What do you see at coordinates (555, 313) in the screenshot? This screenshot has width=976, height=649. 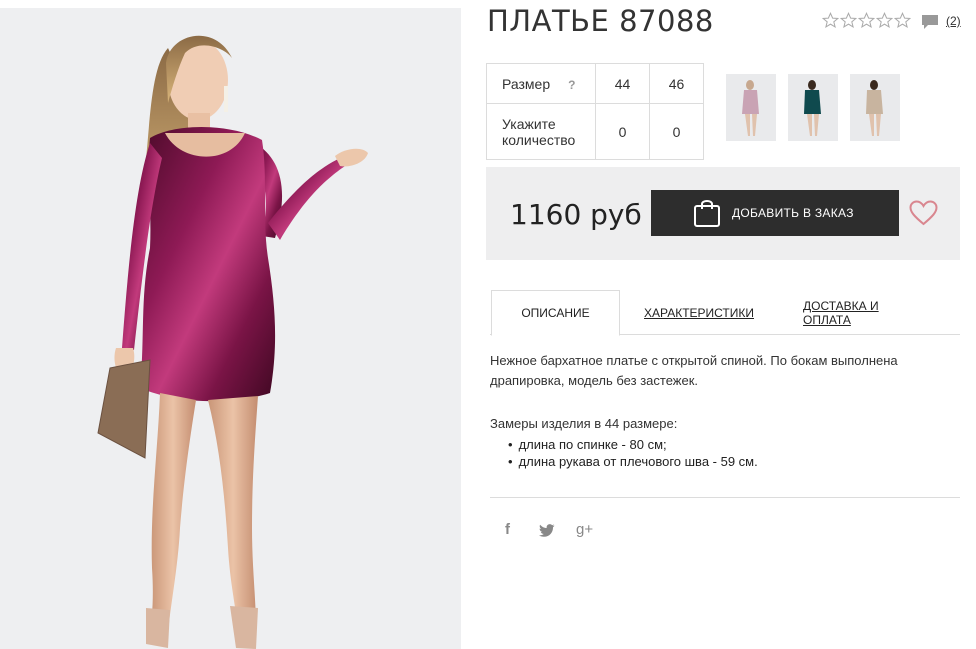 I see `tab-description: ОПИСАНИЕ` at bounding box center [555, 313].